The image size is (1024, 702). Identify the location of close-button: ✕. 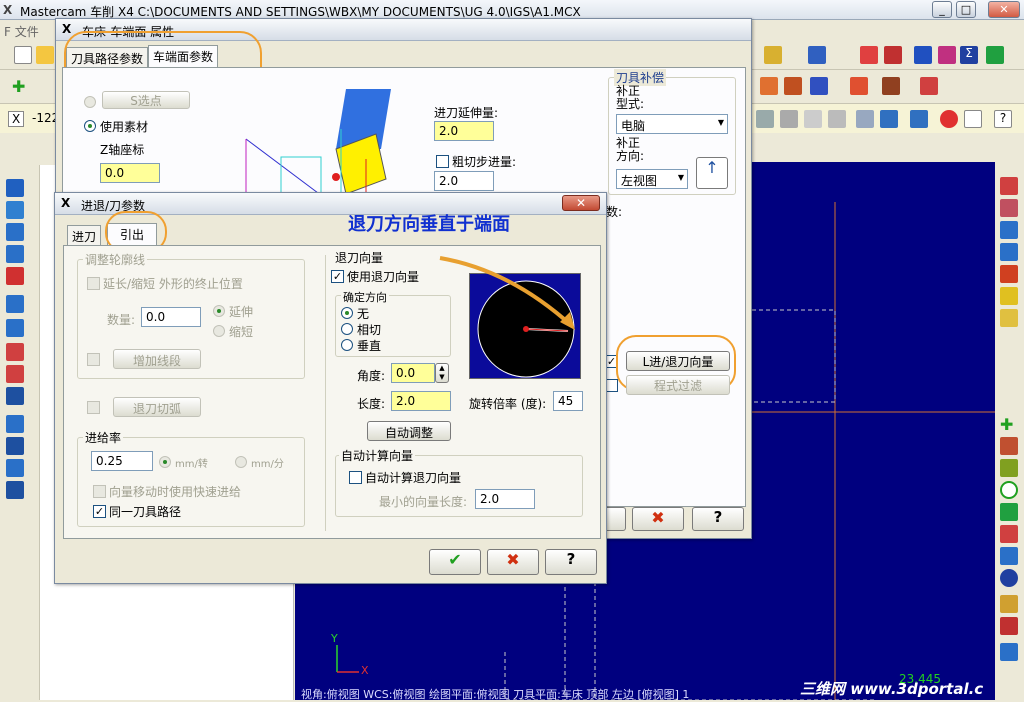
(1004, 9).